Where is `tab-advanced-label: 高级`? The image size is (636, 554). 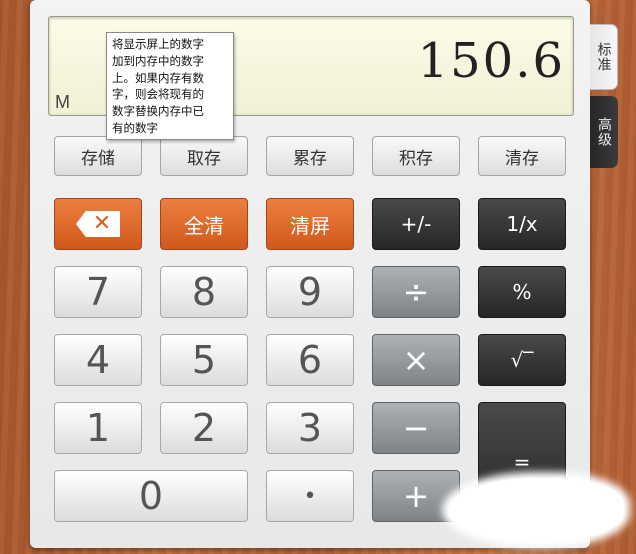
tab-advanced-label: 高级 is located at coordinates (604, 132).